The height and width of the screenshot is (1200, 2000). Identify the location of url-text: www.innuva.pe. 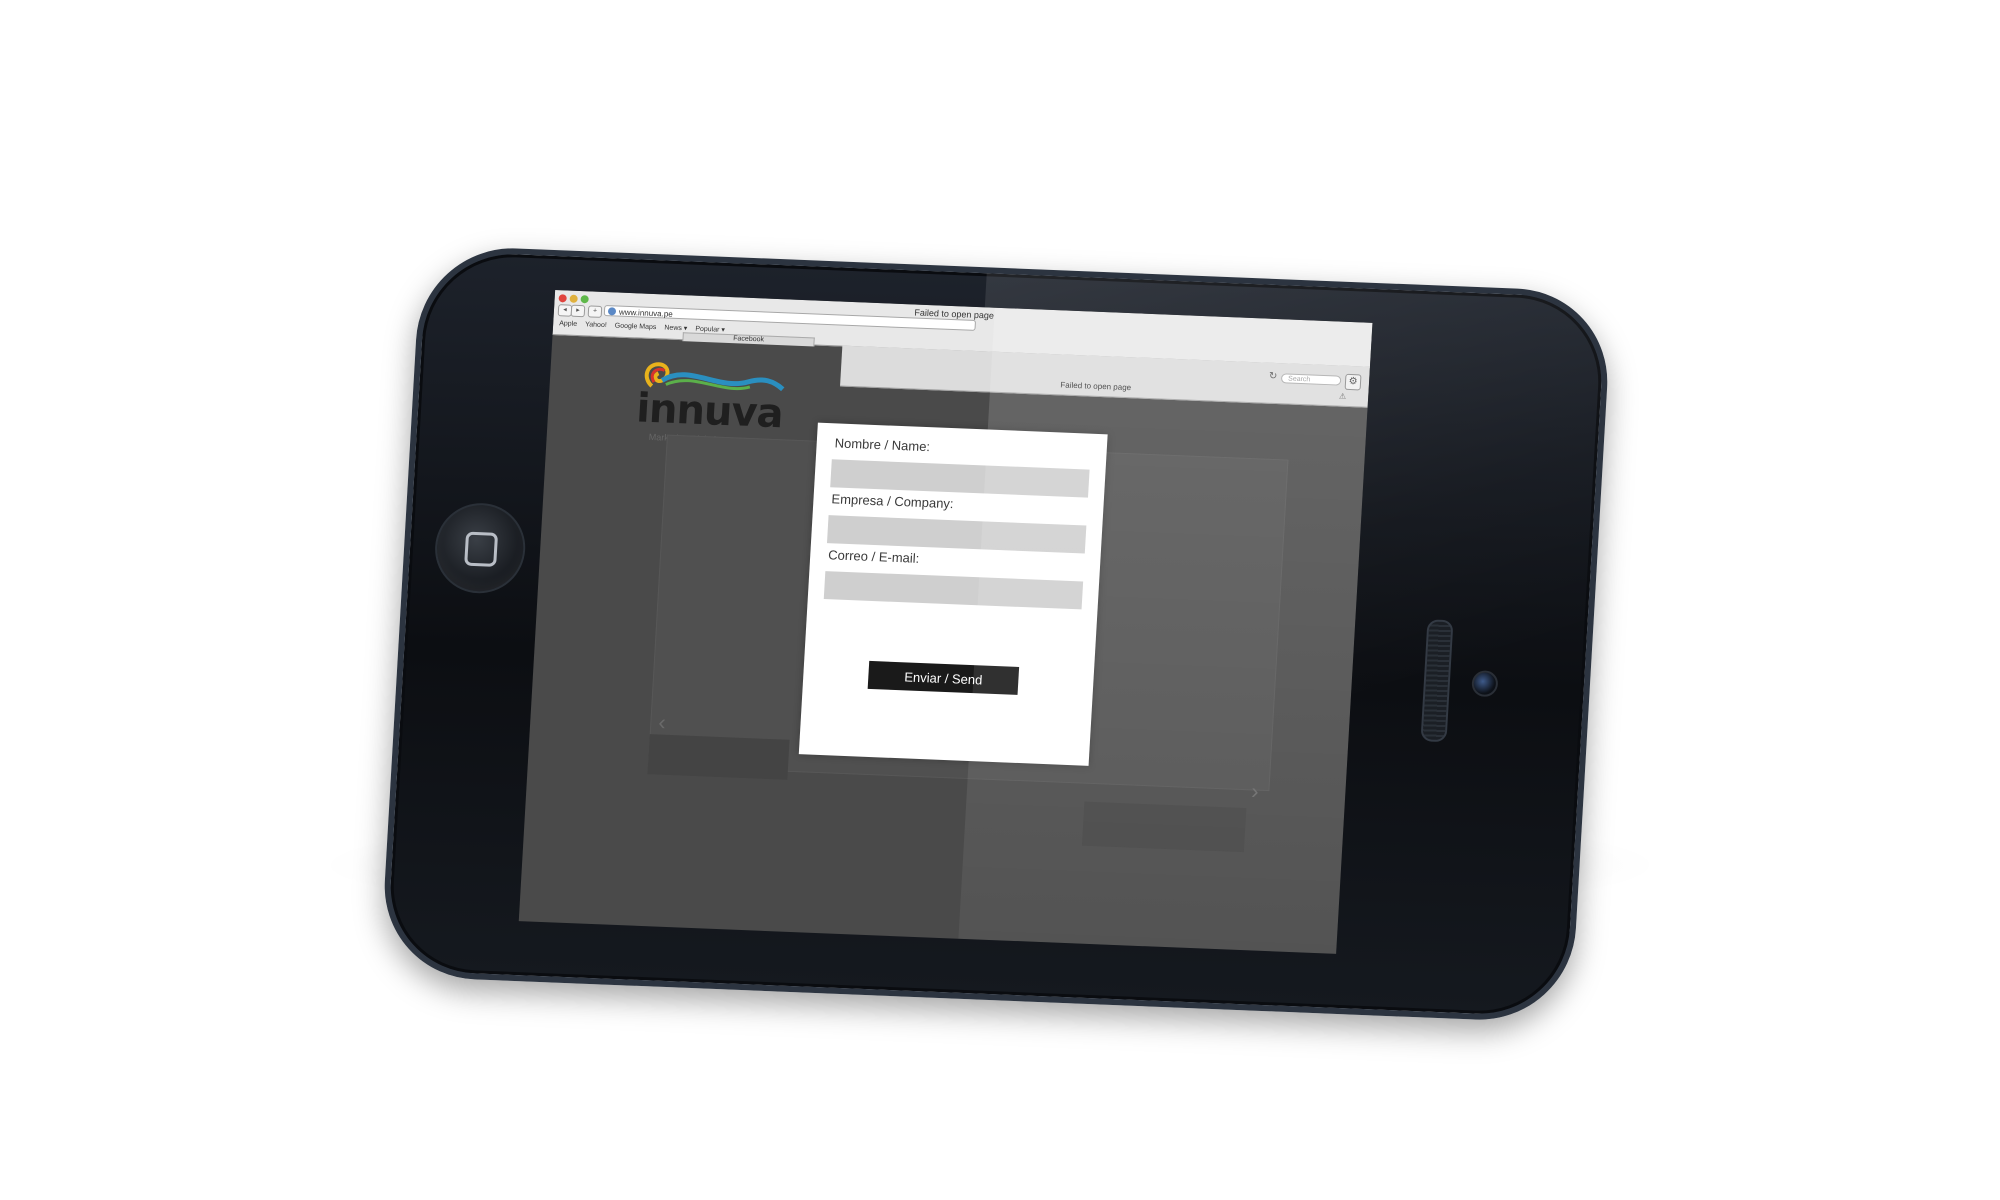
(645, 313).